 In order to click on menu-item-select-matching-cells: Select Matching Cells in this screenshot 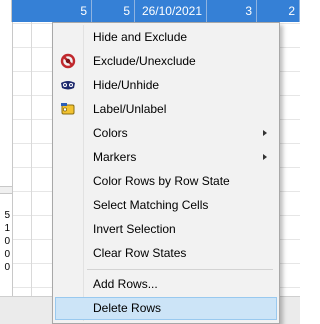, I will do `click(166, 205)`.